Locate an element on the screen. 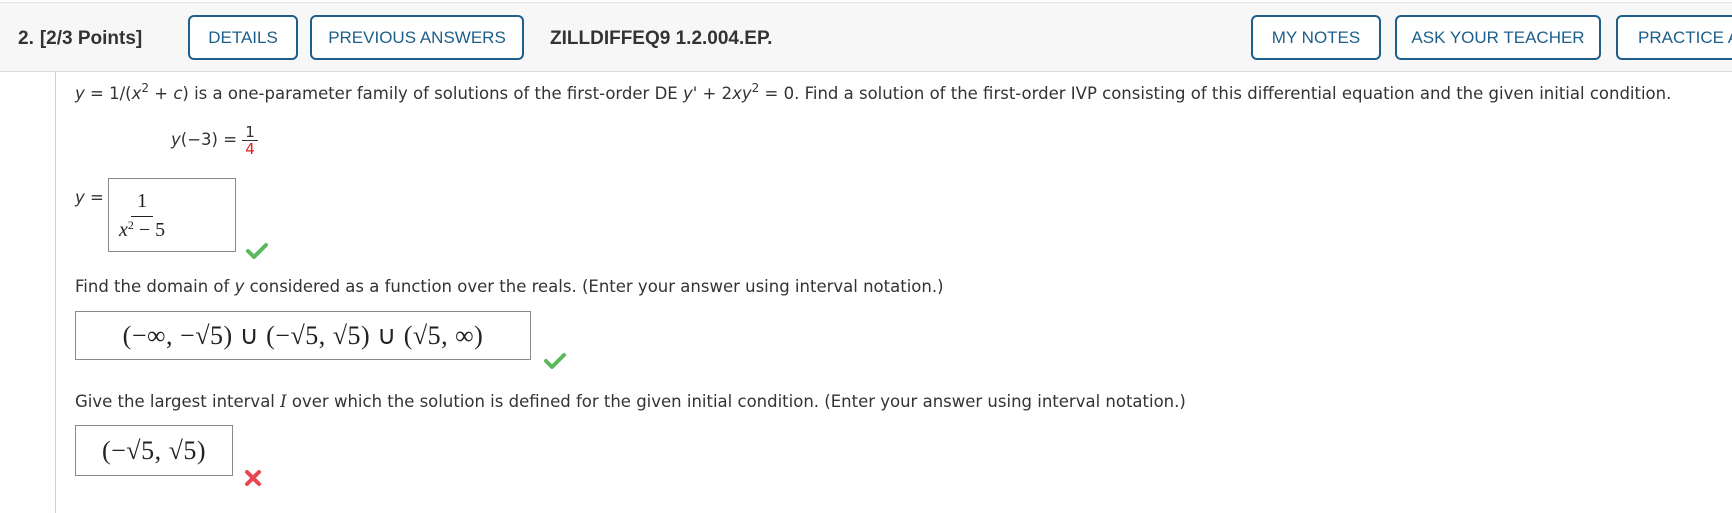 This screenshot has width=1732, height=513. var-yprime: y' is located at coordinates (690, 93).